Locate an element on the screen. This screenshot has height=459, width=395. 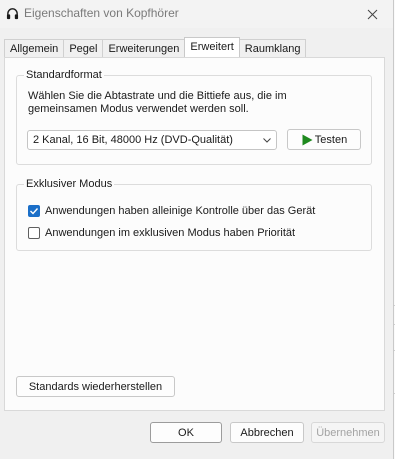
format-dropdown-value: 2 Kanal, 16 Bit, 48000 Hz (DVD-Qualität) is located at coordinates (133, 140).